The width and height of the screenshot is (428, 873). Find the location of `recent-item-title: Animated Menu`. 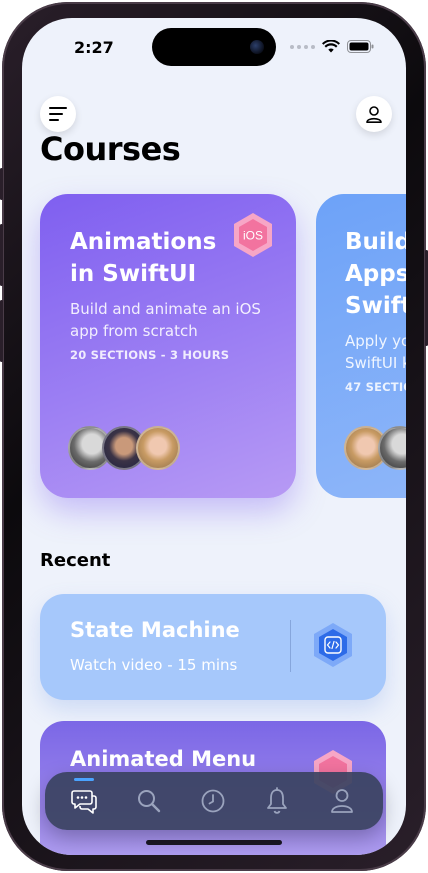

recent-item-title: Animated Menu is located at coordinates (163, 759).